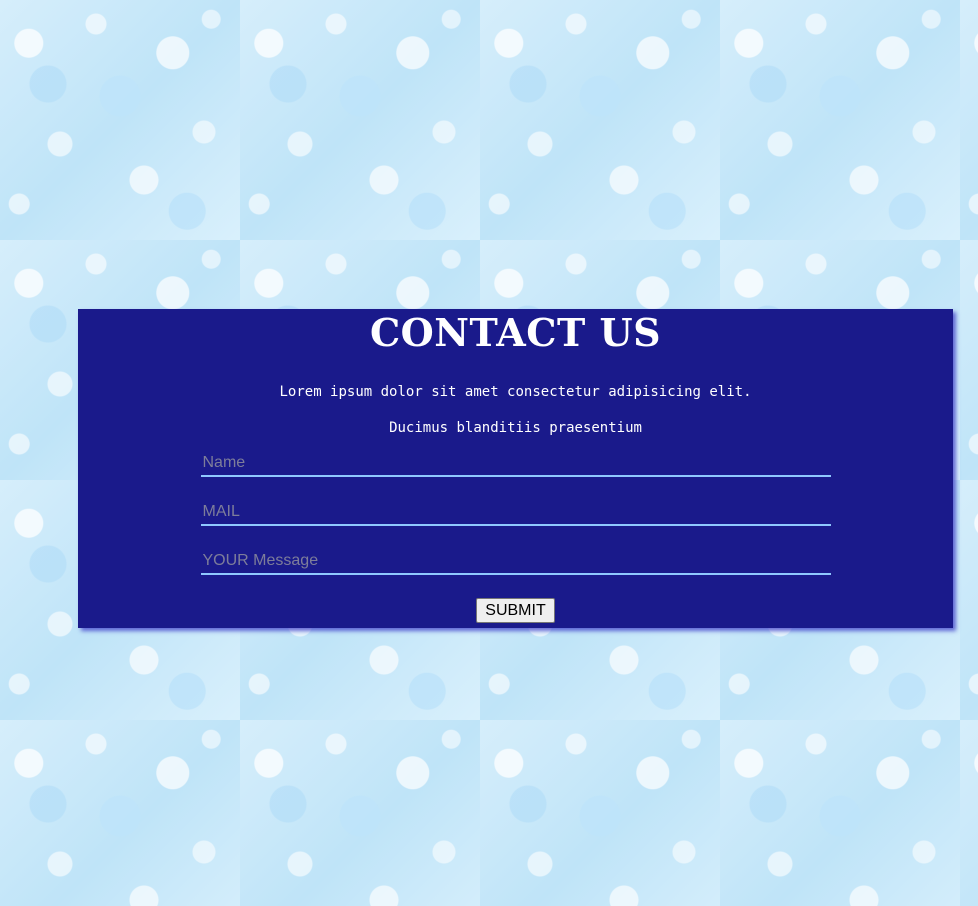 The width and height of the screenshot is (978, 906). What do you see at coordinates (515, 562) in the screenshot?
I see `message-field` at bounding box center [515, 562].